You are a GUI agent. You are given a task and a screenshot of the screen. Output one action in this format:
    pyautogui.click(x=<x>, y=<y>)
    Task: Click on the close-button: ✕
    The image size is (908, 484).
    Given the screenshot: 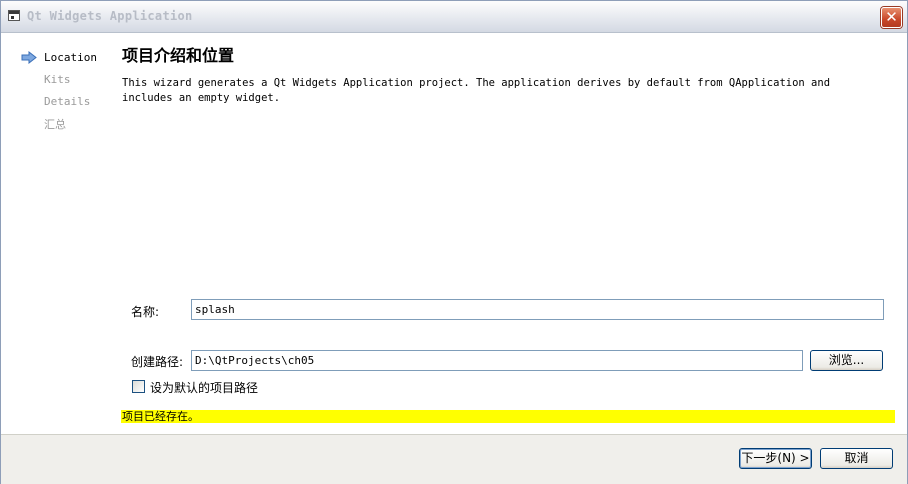 What is the action you would take?
    pyautogui.click(x=891, y=17)
    